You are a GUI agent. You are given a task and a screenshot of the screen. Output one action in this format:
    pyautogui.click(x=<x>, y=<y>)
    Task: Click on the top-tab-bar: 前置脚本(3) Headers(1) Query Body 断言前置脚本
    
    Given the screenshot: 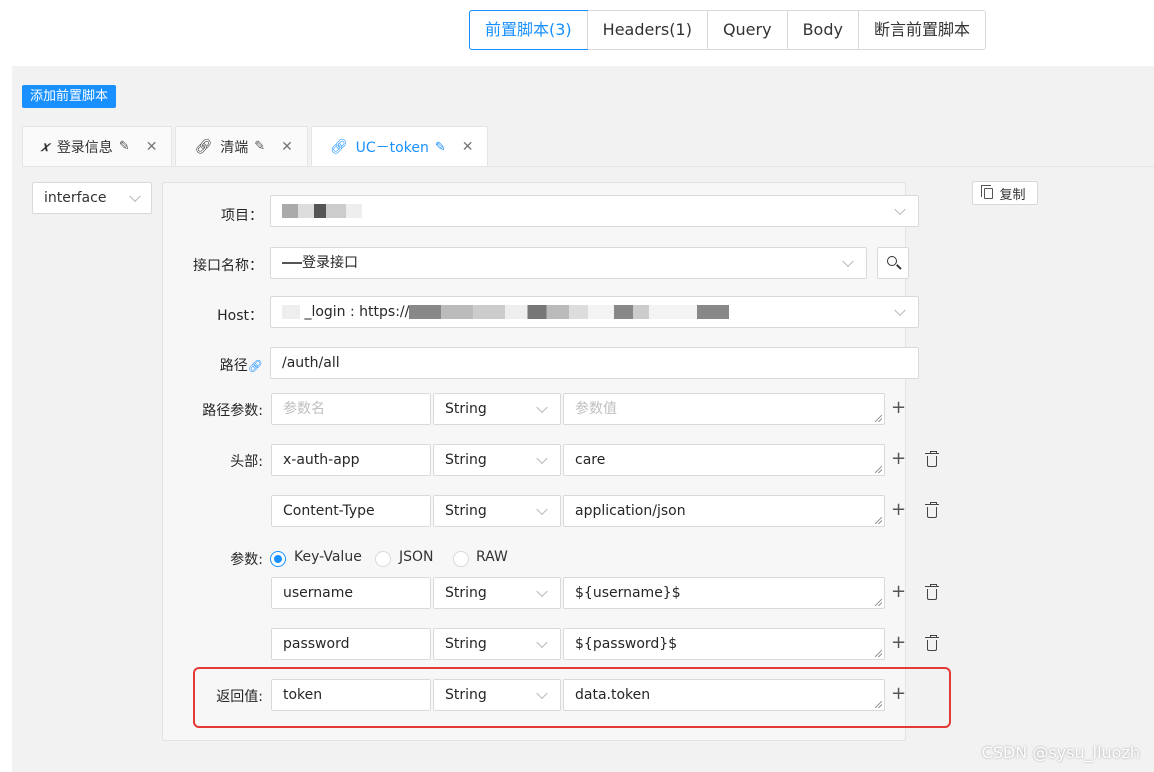 What is the action you would take?
    pyautogui.click(x=727, y=30)
    